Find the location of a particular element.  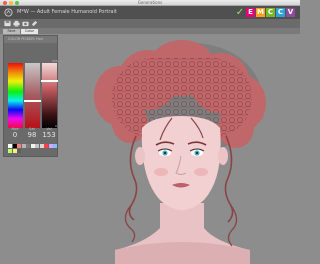

save-icon is located at coordinates (7, 23).